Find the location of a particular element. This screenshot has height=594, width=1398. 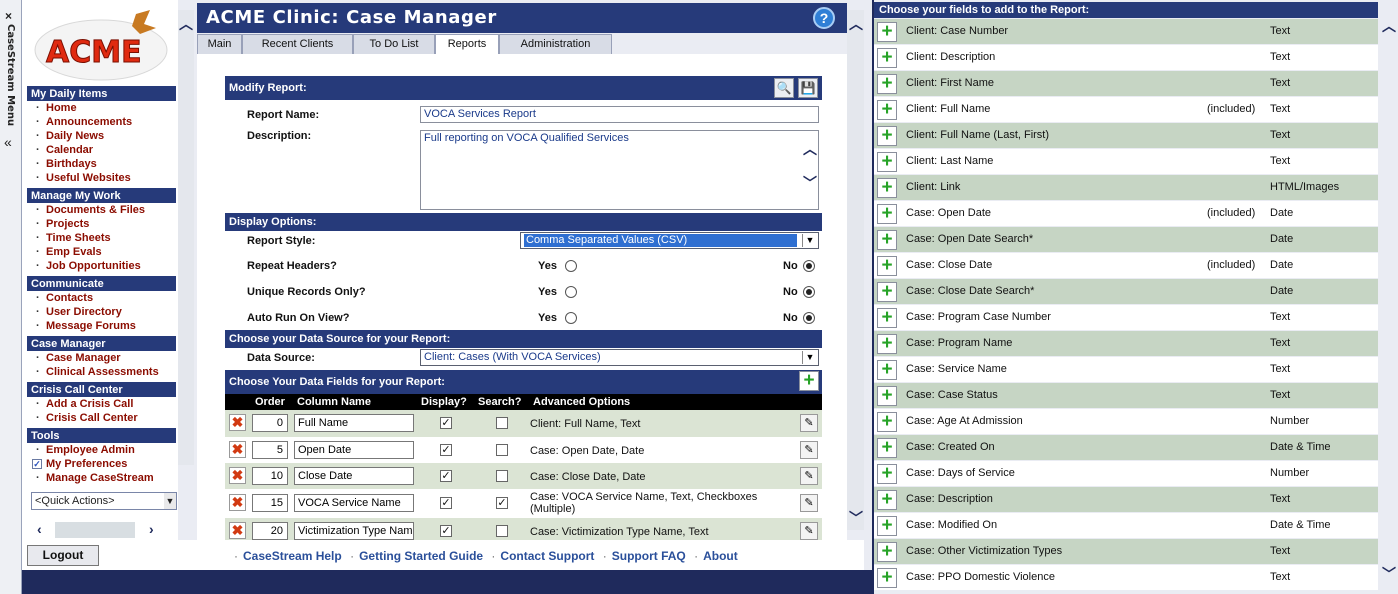

nav-item-clinical-assessments: Clinical Assessments is located at coordinates (101, 372).